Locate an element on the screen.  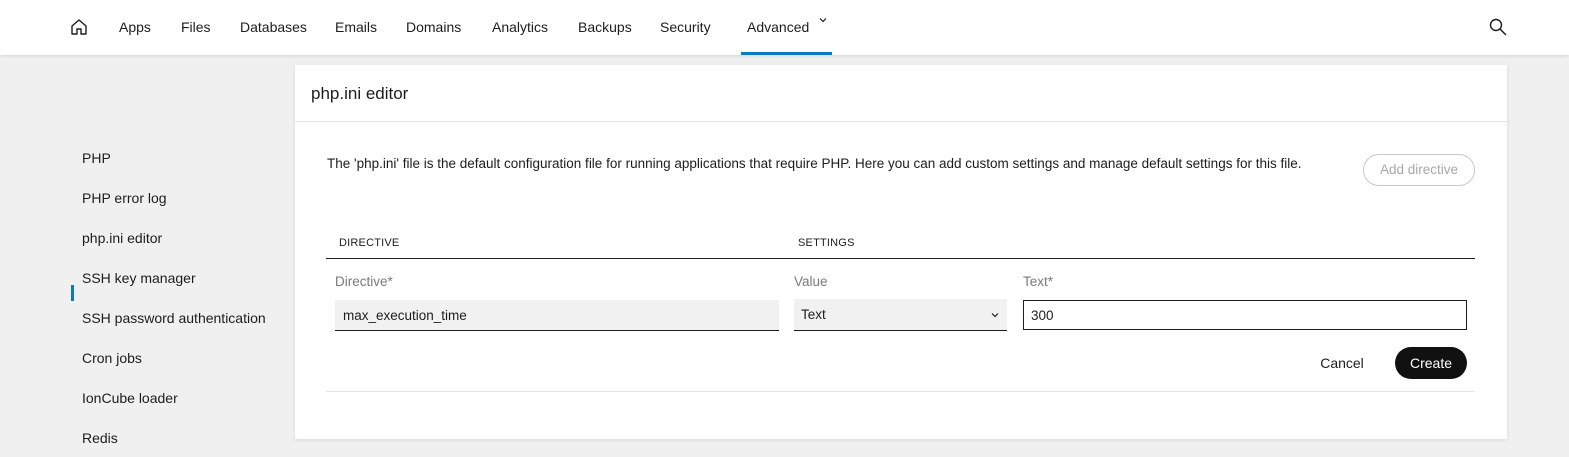
nav-emails: Emails is located at coordinates (356, 27).